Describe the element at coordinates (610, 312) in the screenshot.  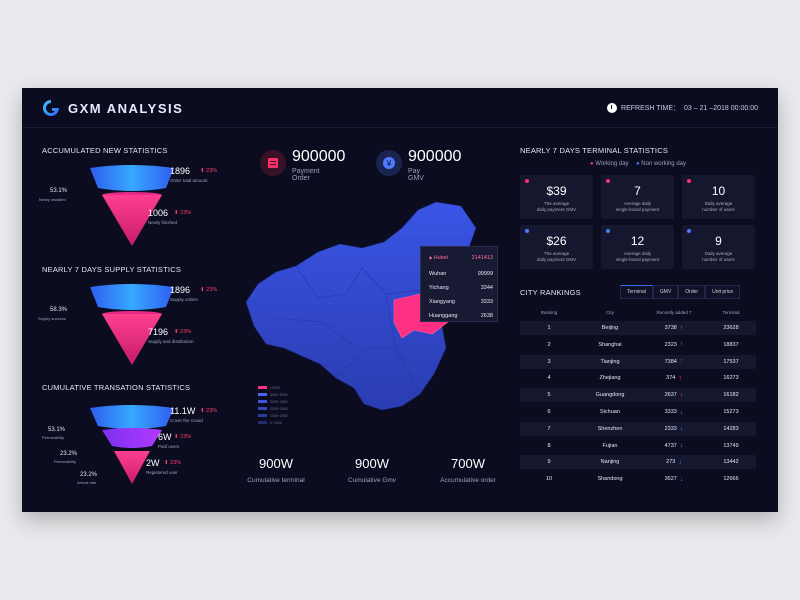
I see `col-city: City` at that location.